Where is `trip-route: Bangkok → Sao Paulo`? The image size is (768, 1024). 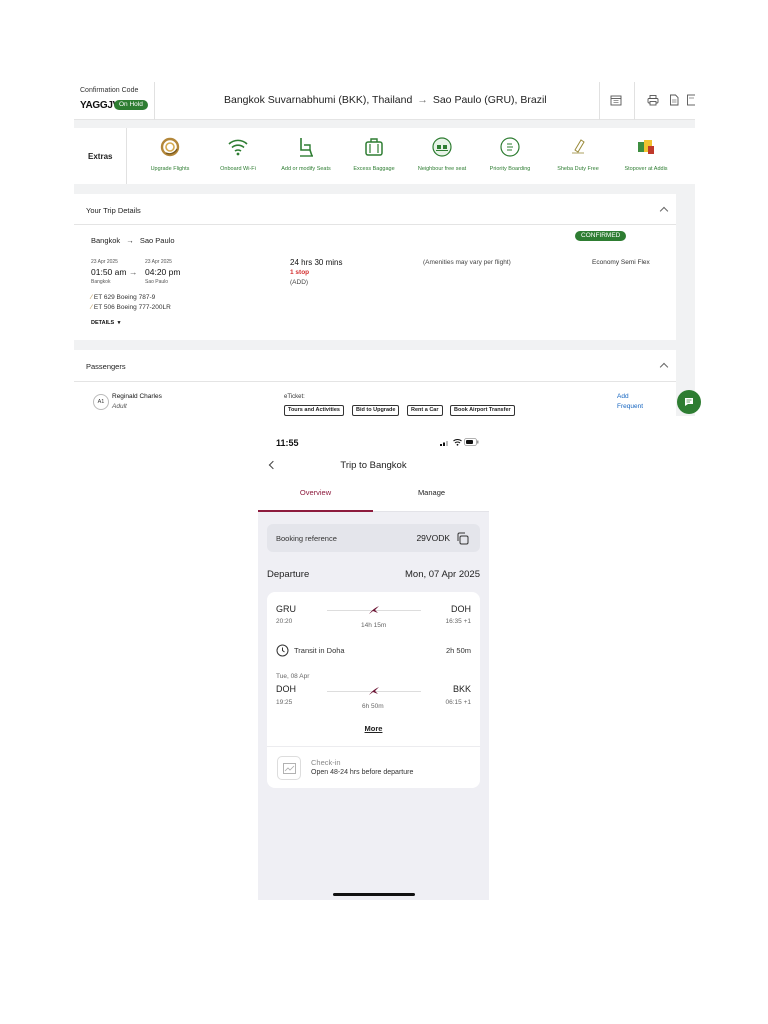 trip-route: Bangkok → Sao Paulo is located at coordinates (133, 240).